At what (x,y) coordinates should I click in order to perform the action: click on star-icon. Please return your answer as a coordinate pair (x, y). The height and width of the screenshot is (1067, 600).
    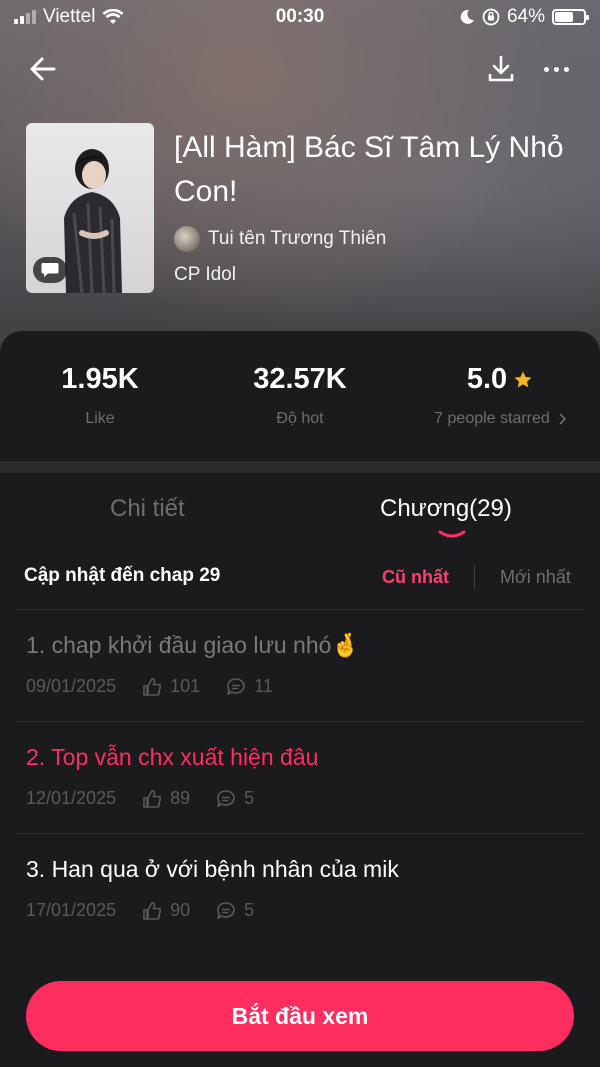
    Looking at the image, I should click on (523, 379).